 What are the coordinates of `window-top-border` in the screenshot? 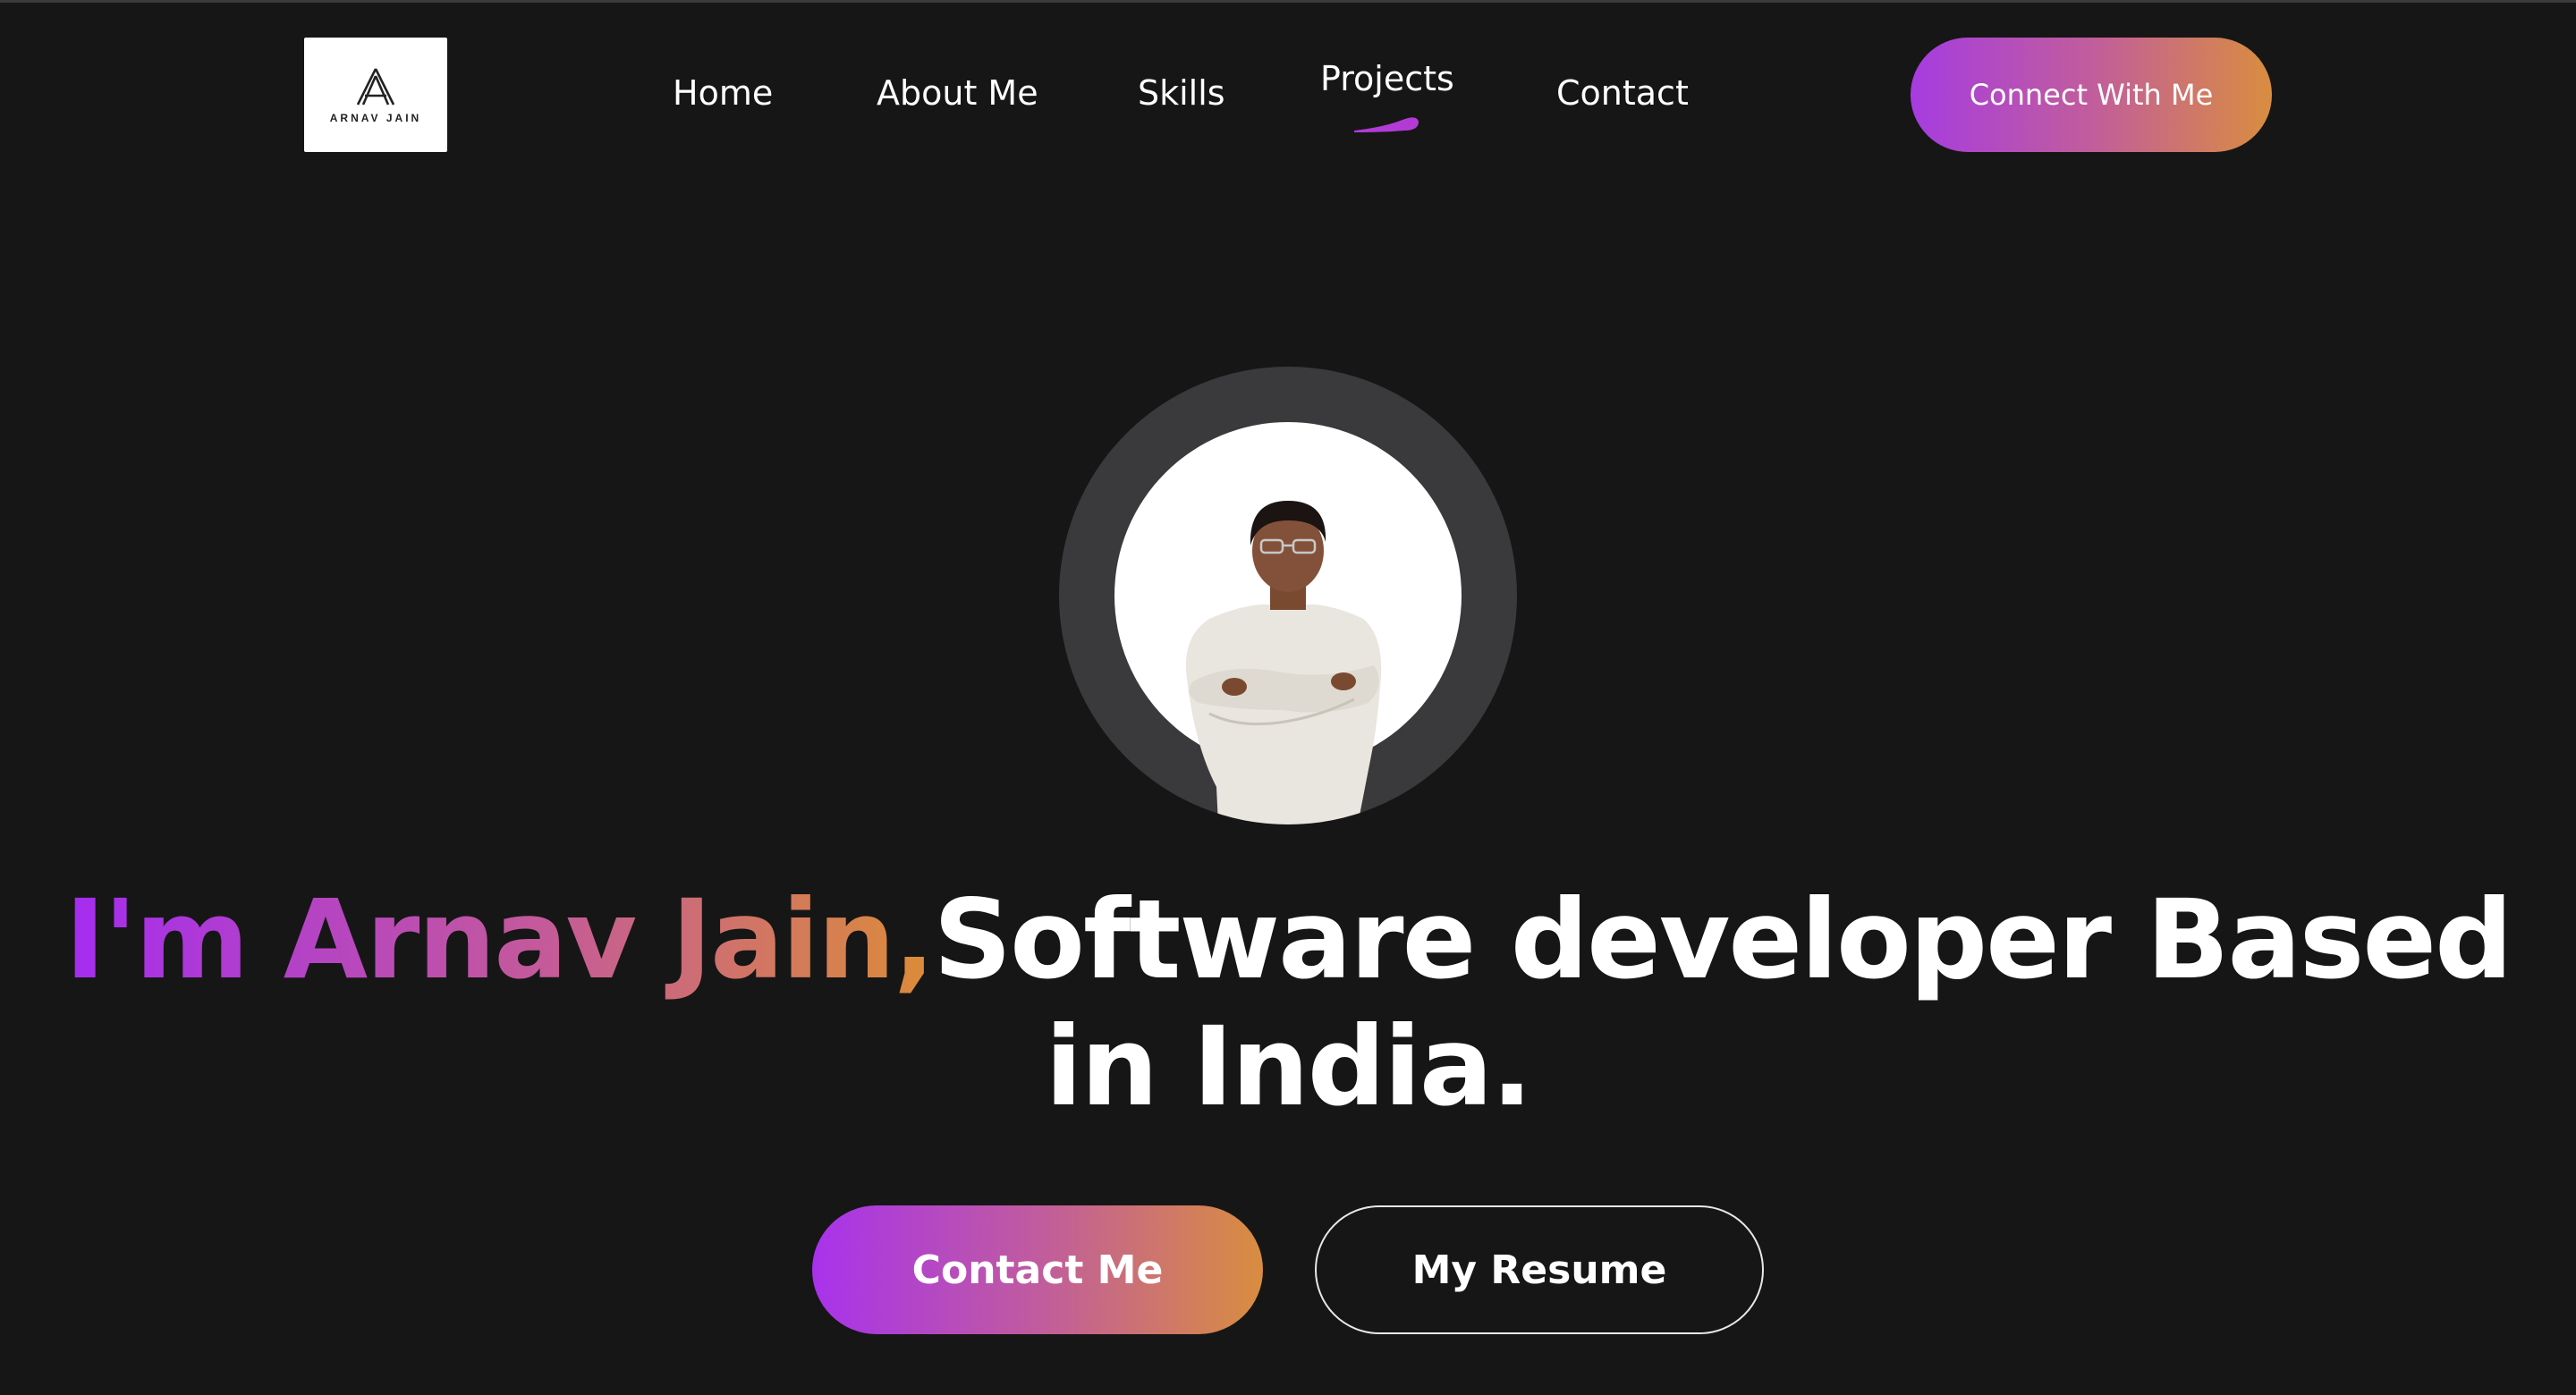 It's located at (1288, 1).